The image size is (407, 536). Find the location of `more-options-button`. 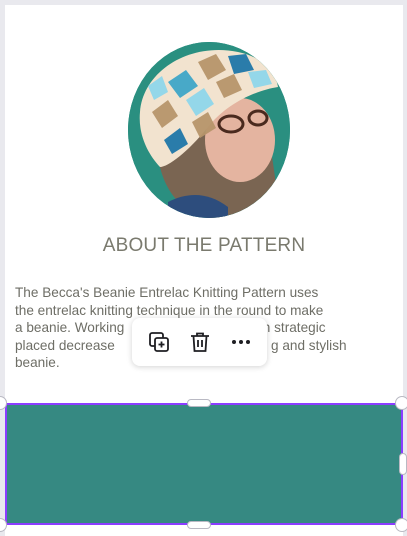

more-options-button is located at coordinates (241, 342).